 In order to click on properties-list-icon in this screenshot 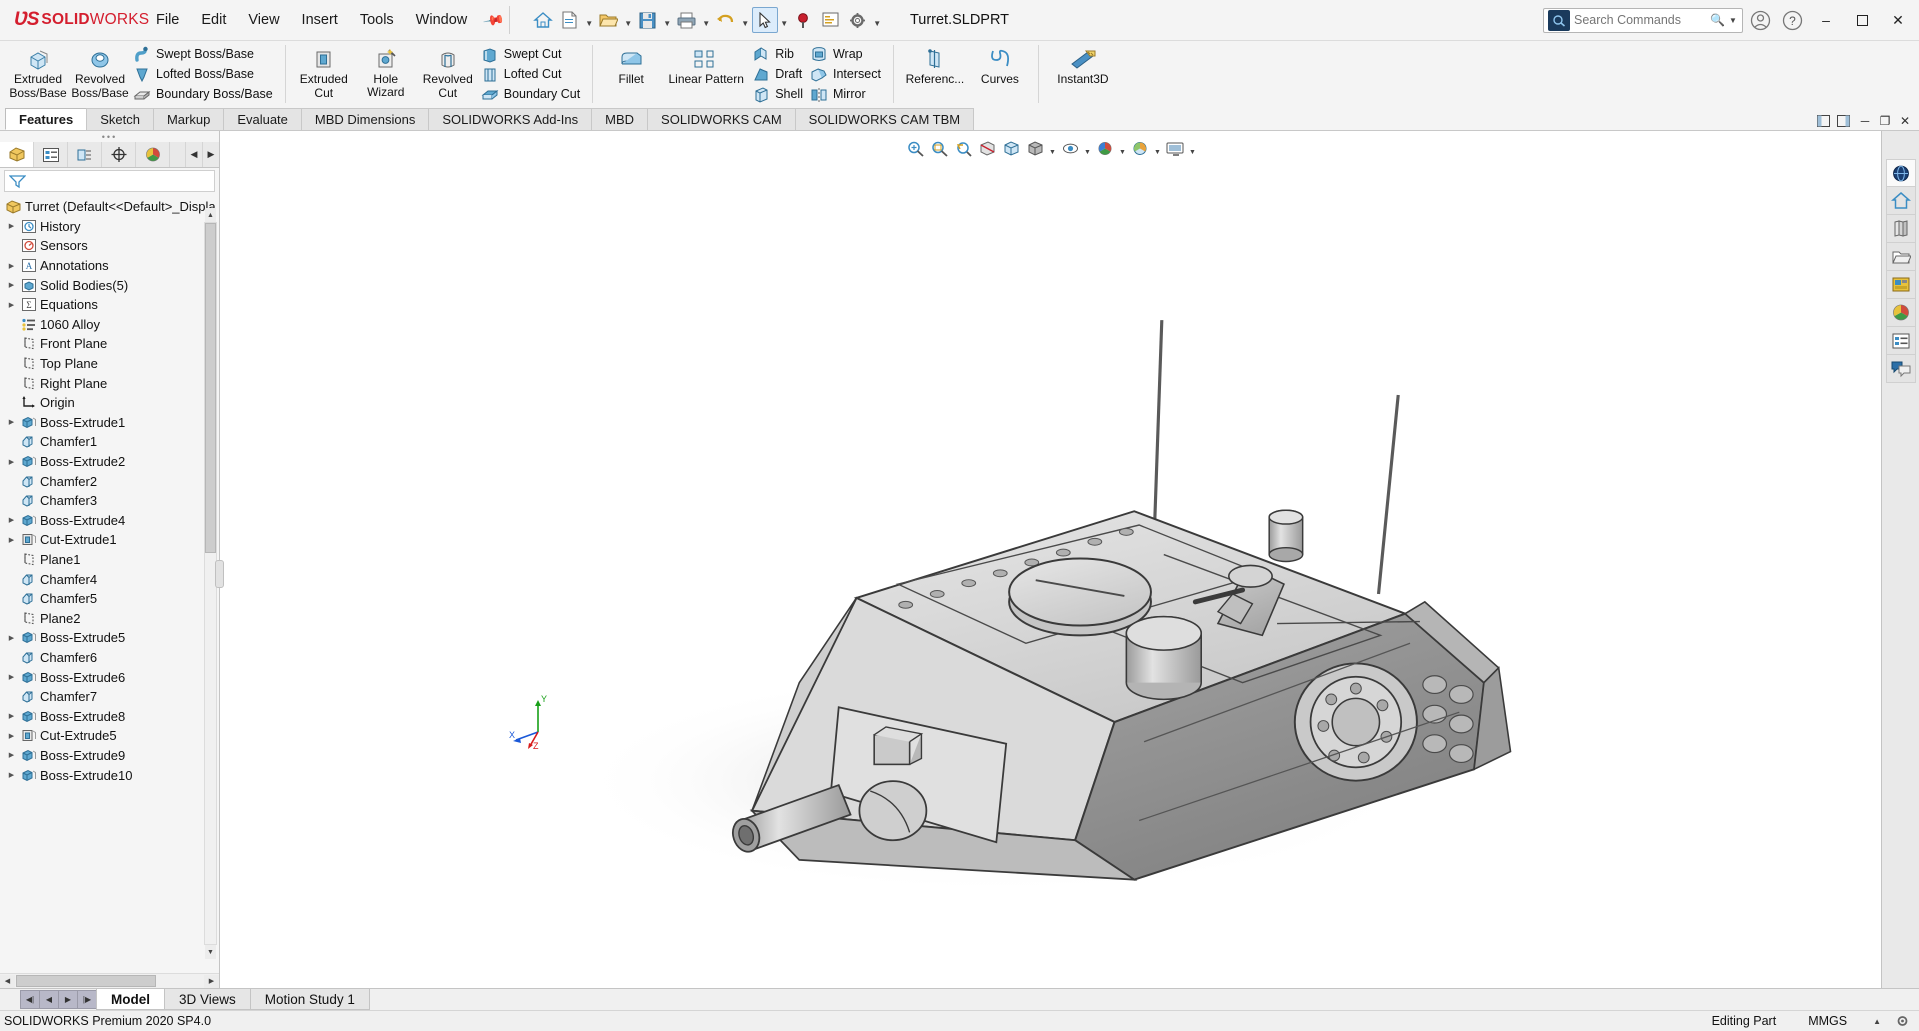, I will do `click(1900, 341)`.